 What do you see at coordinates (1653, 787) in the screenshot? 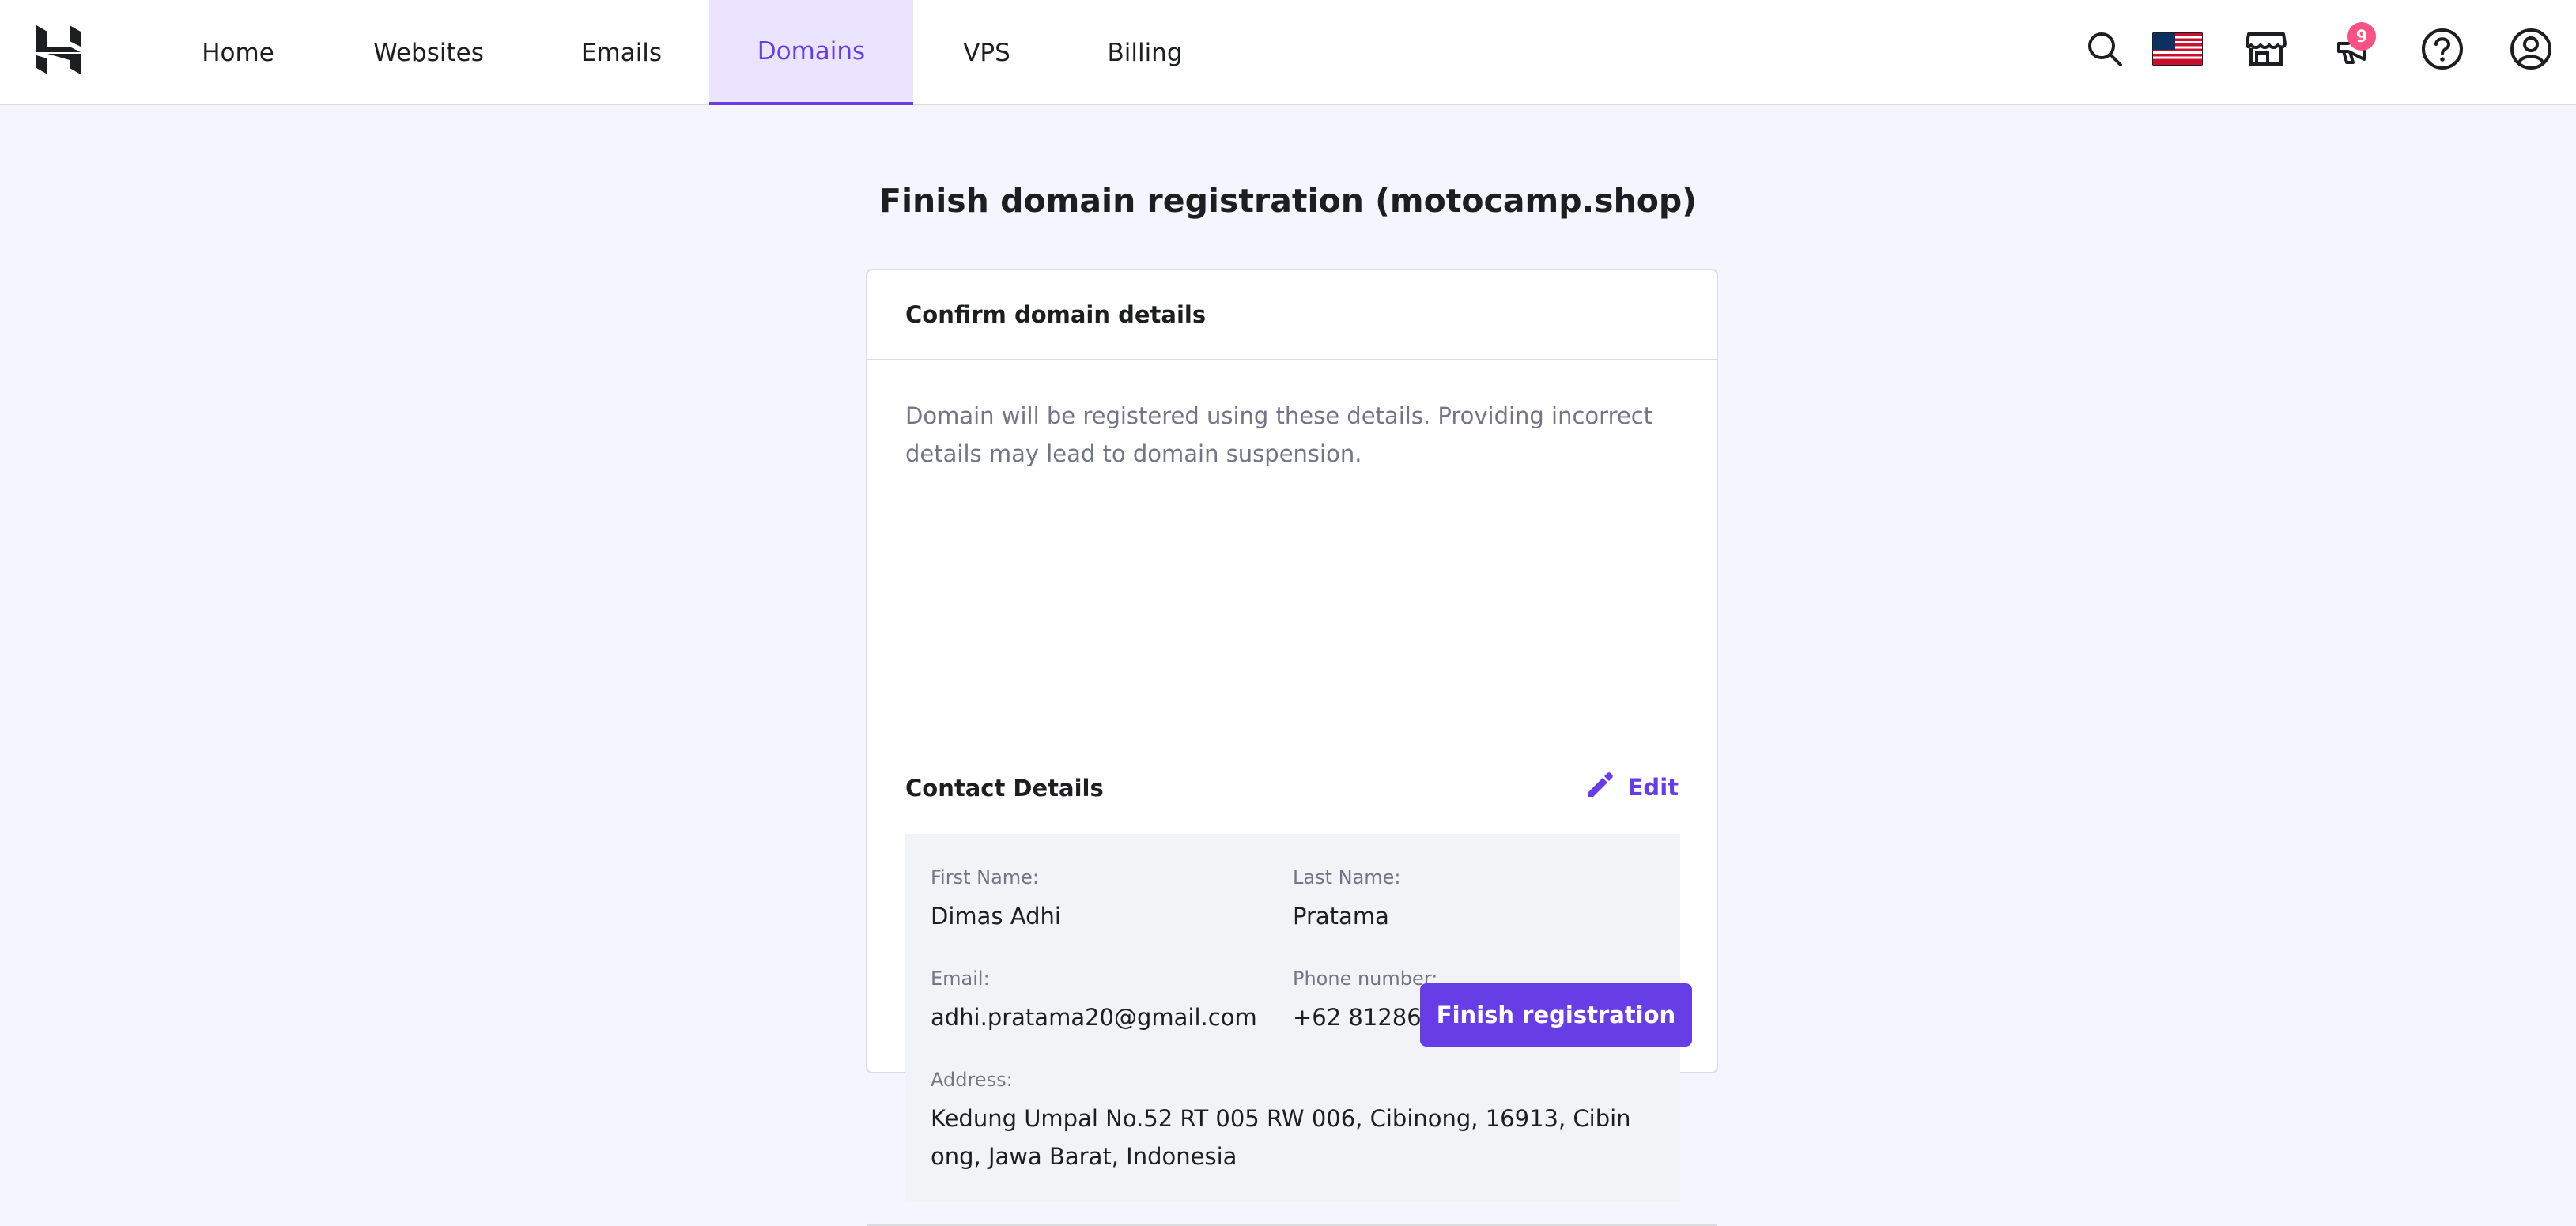
I see `edit-label: Edit` at bounding box center [1653, 787].